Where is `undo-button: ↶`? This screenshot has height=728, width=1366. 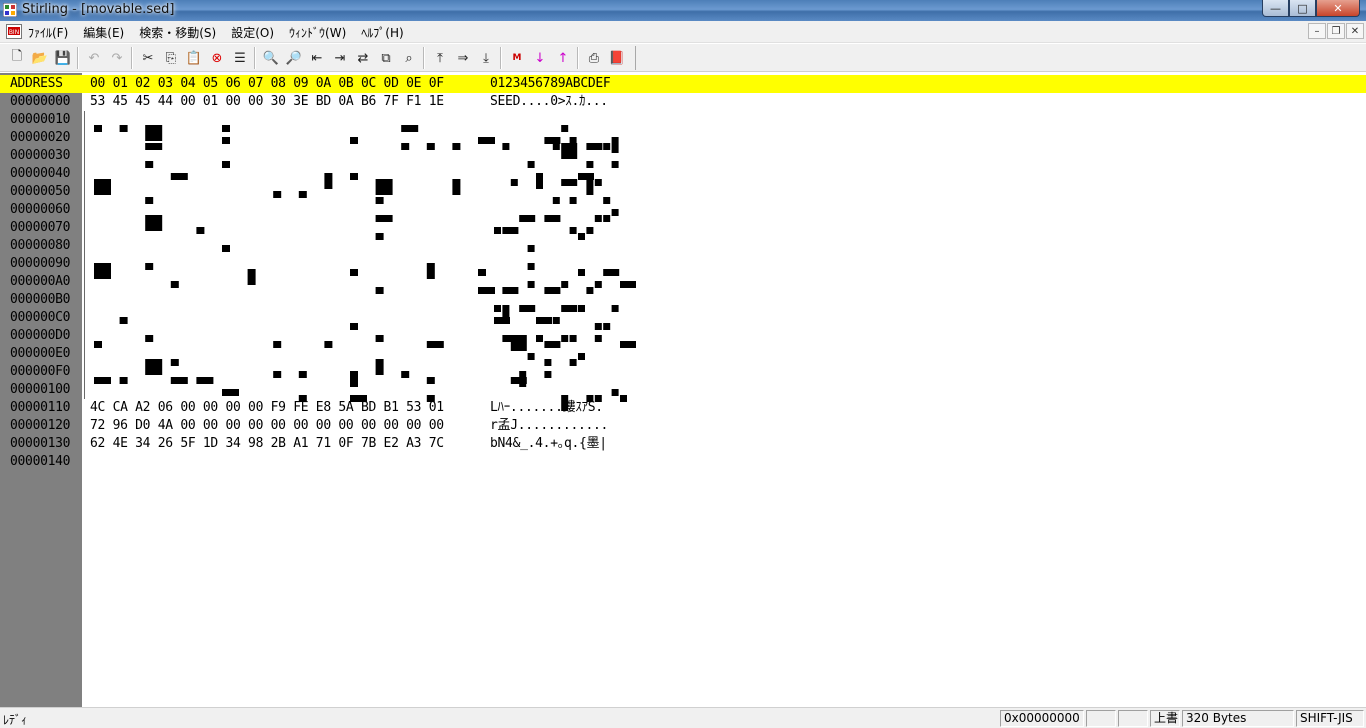 undo-button: ↶ is located at coordinates (94, 58).